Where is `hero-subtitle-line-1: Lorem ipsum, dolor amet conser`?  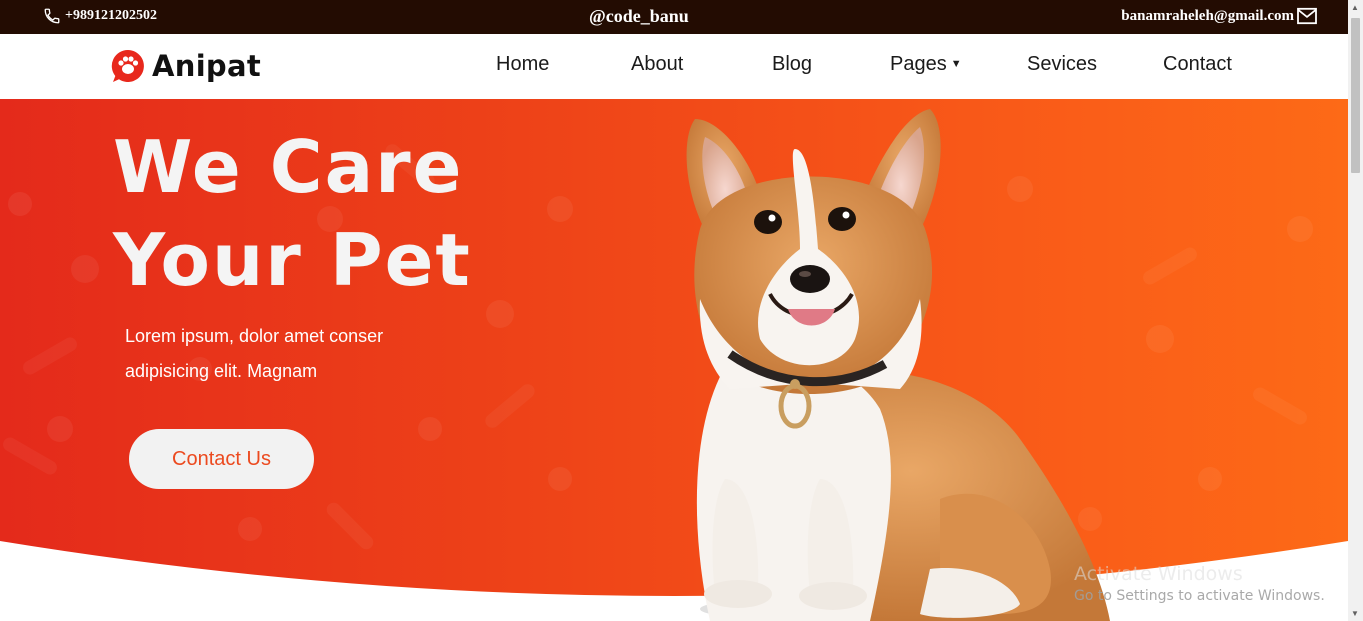 hero-subtitle-line-1: Lorem ipsum, dolor amet conser is located at coordinates (254, 336).